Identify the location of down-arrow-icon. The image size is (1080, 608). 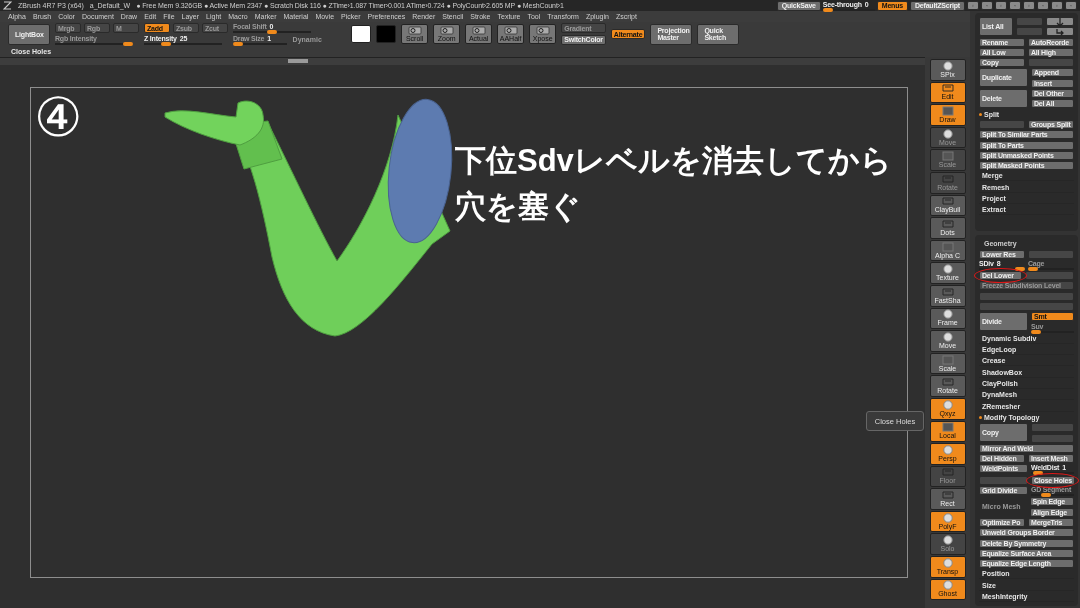
(1060, 21).